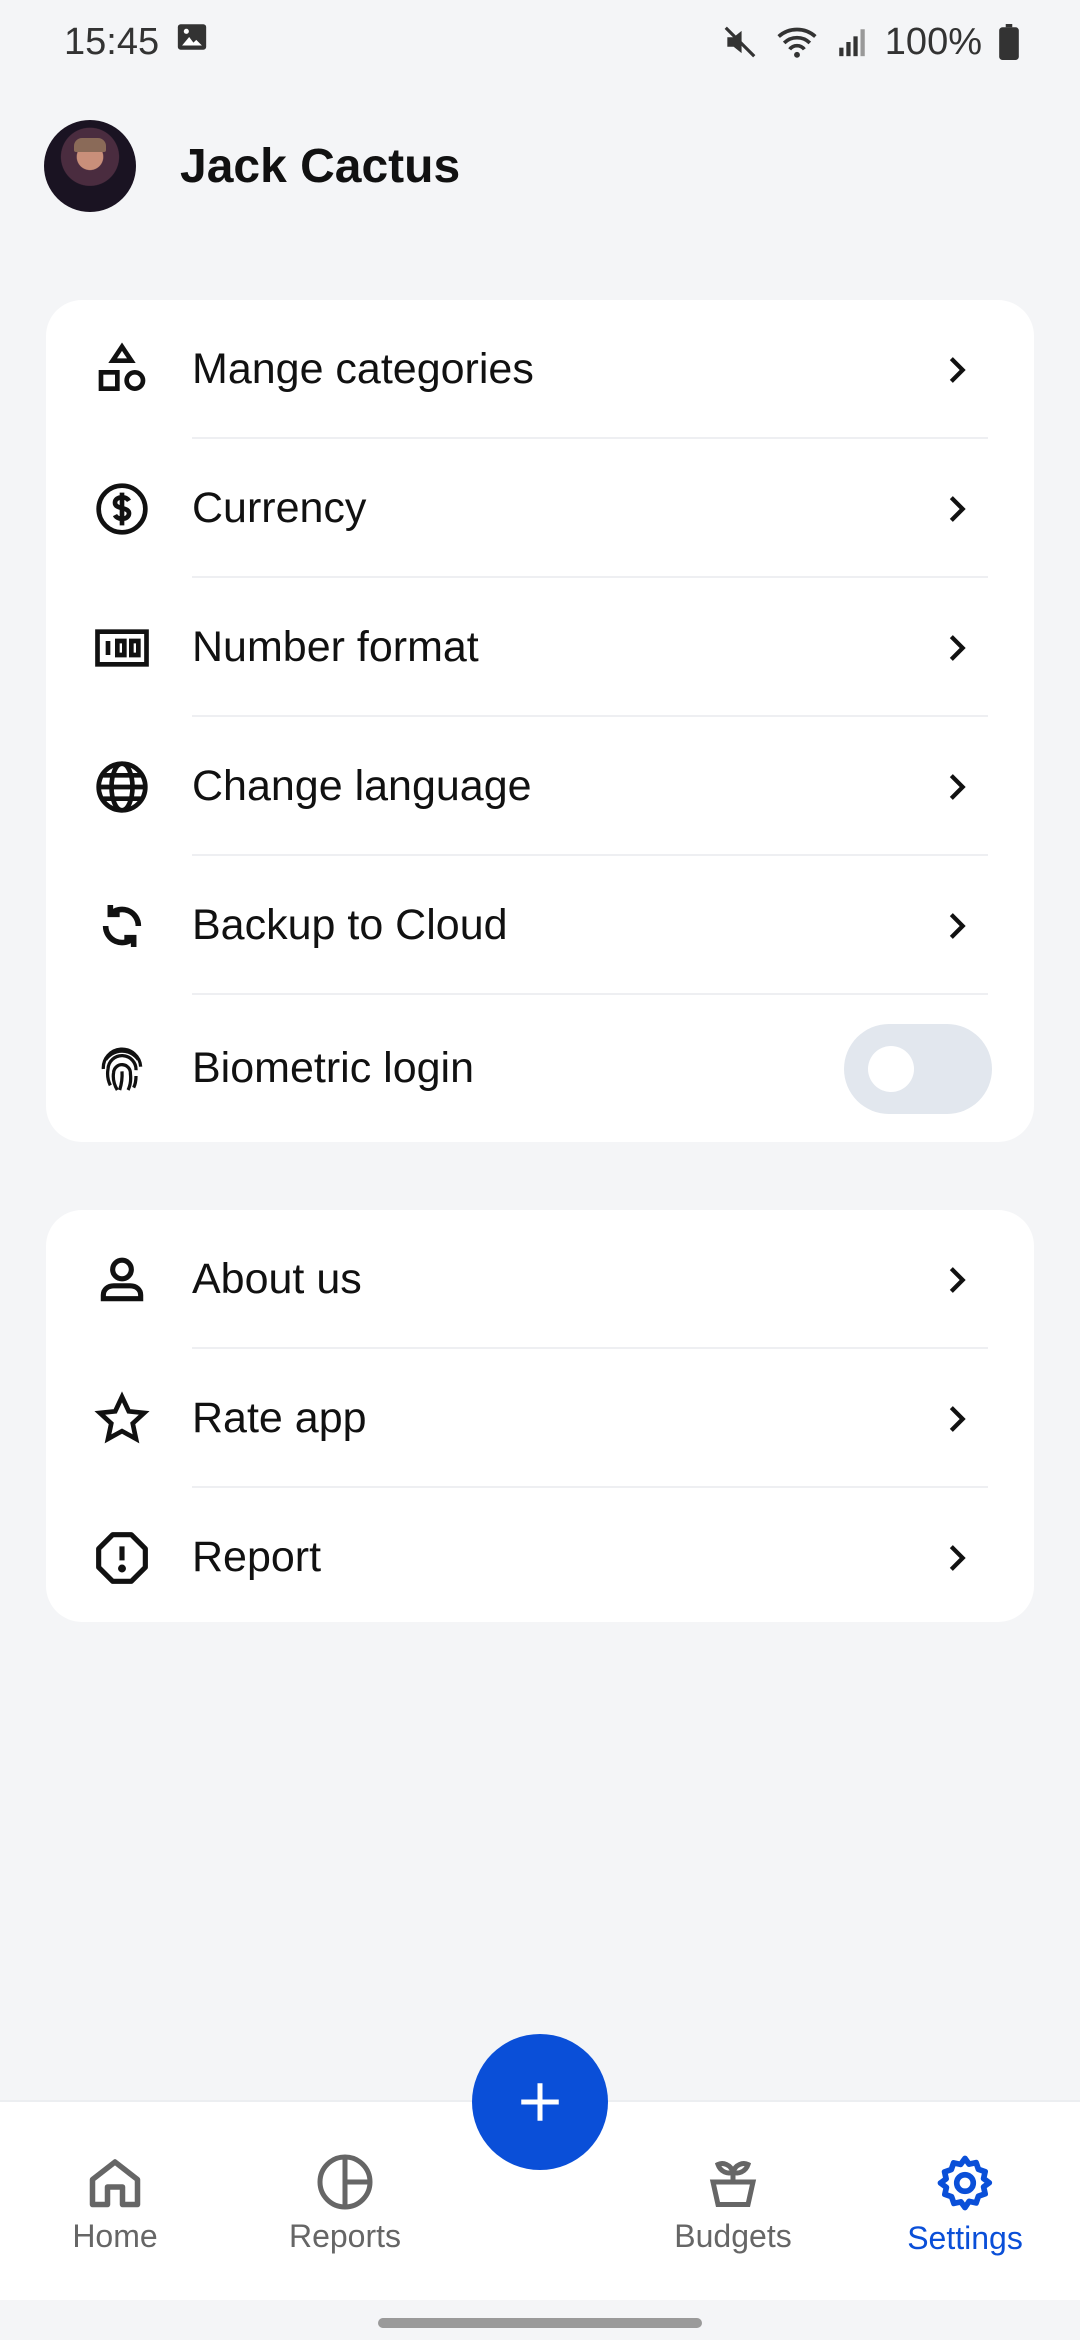 The height and width of the screenshot is (2340, 1080). I want to click on image-icon, so click(192, 42).